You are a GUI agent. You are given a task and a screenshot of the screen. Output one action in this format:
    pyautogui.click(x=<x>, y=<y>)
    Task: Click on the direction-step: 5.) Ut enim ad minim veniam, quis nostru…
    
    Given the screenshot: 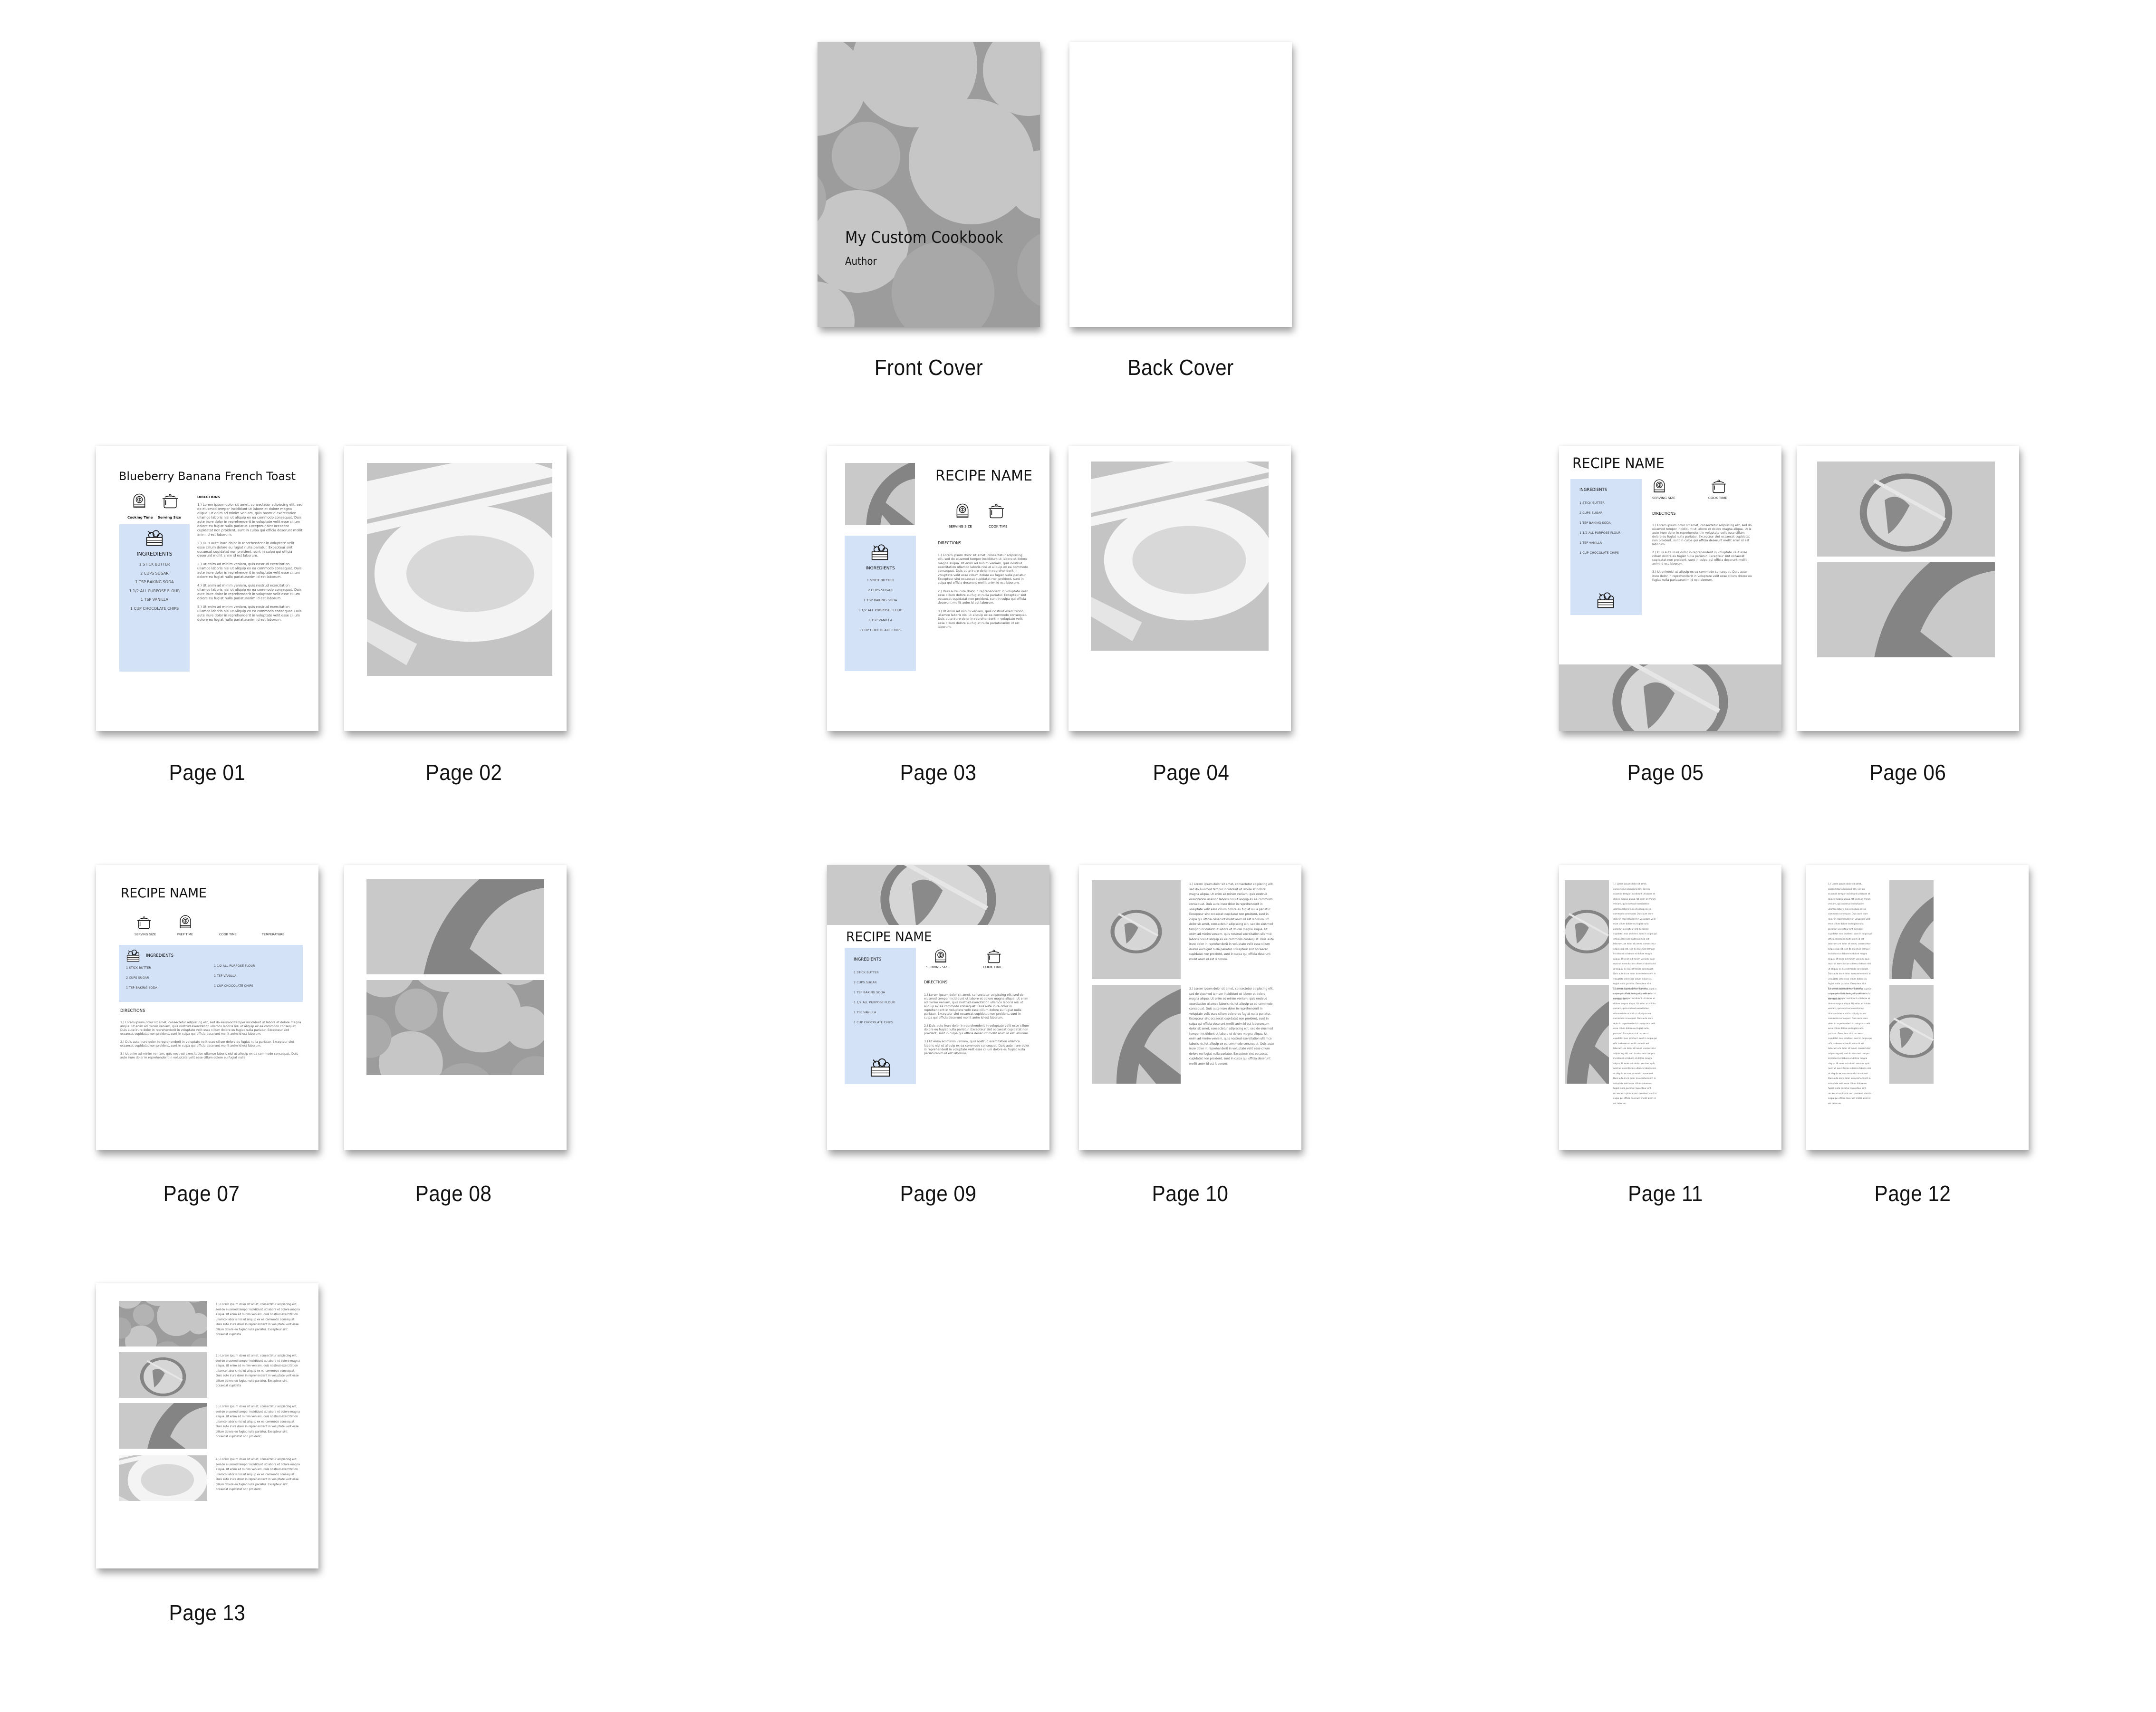 What is the action you would take?
    pyautogui.click(x=250, y=613)
    